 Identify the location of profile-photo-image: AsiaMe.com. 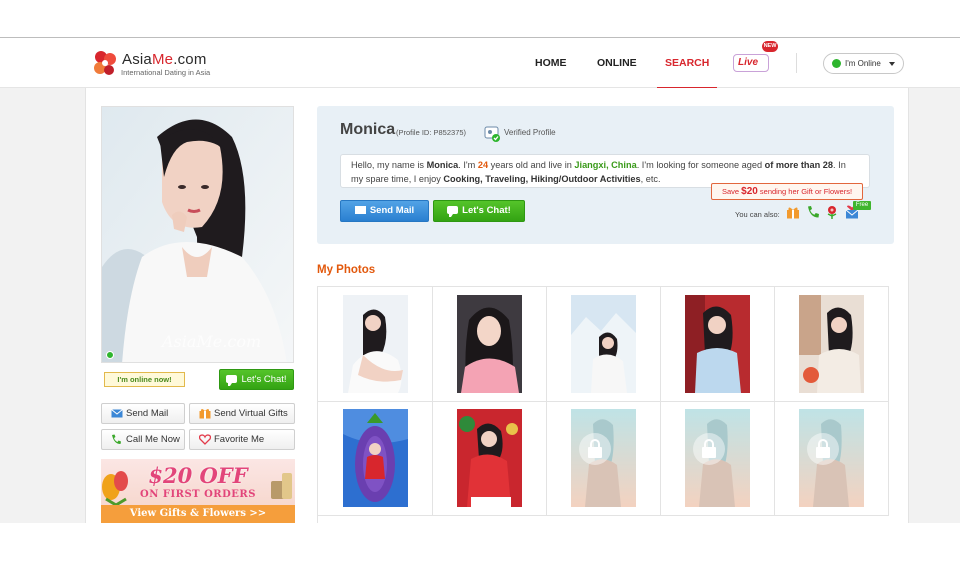
(197, 234).